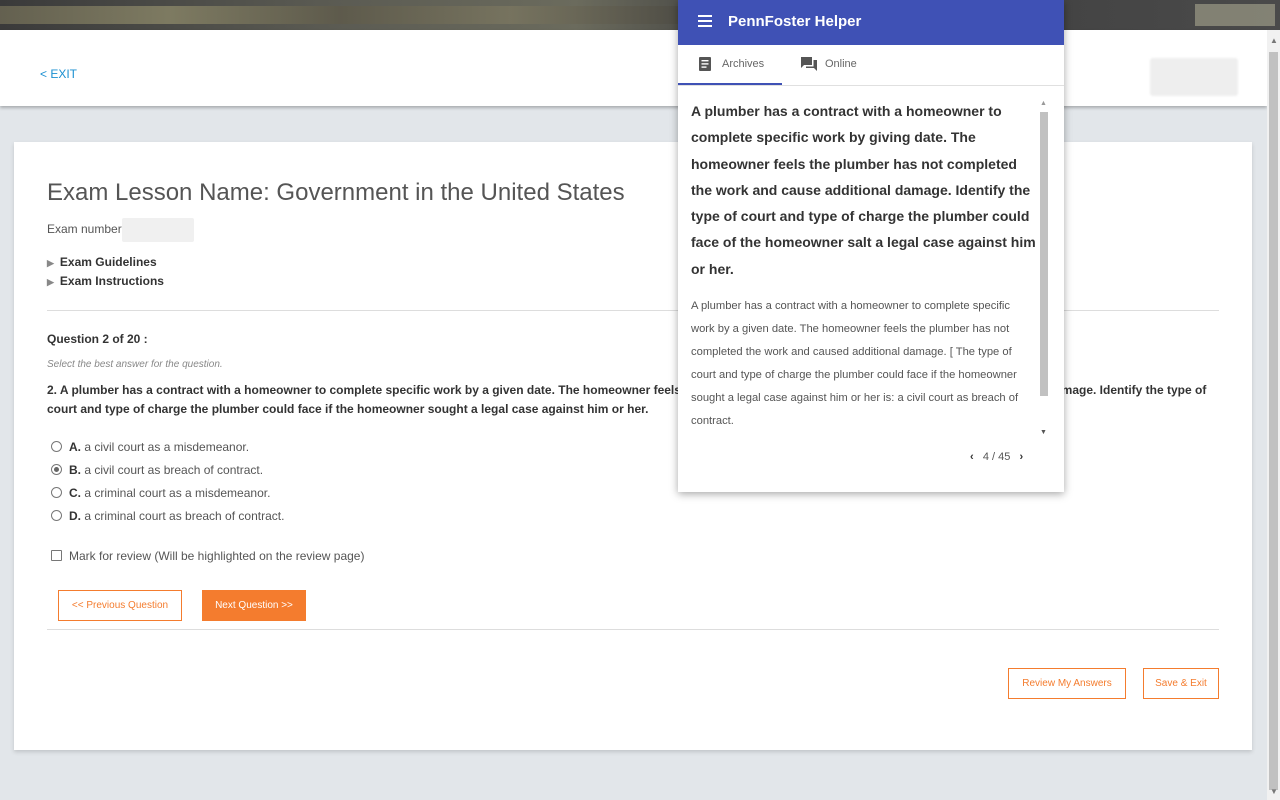 This screenshot has width=1280, height=800. I want to click on forum-icon, so click(809, 64).